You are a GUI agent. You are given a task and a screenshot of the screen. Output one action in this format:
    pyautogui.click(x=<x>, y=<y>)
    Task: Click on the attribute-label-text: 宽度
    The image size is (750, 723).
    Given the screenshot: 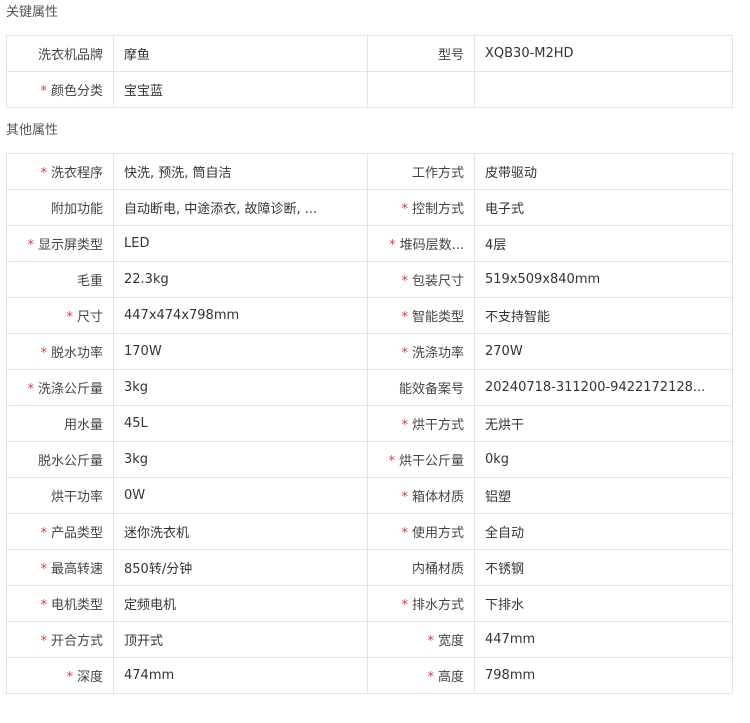 What is the action you would take?
    pyautogui.click(x=450, y=641)
    